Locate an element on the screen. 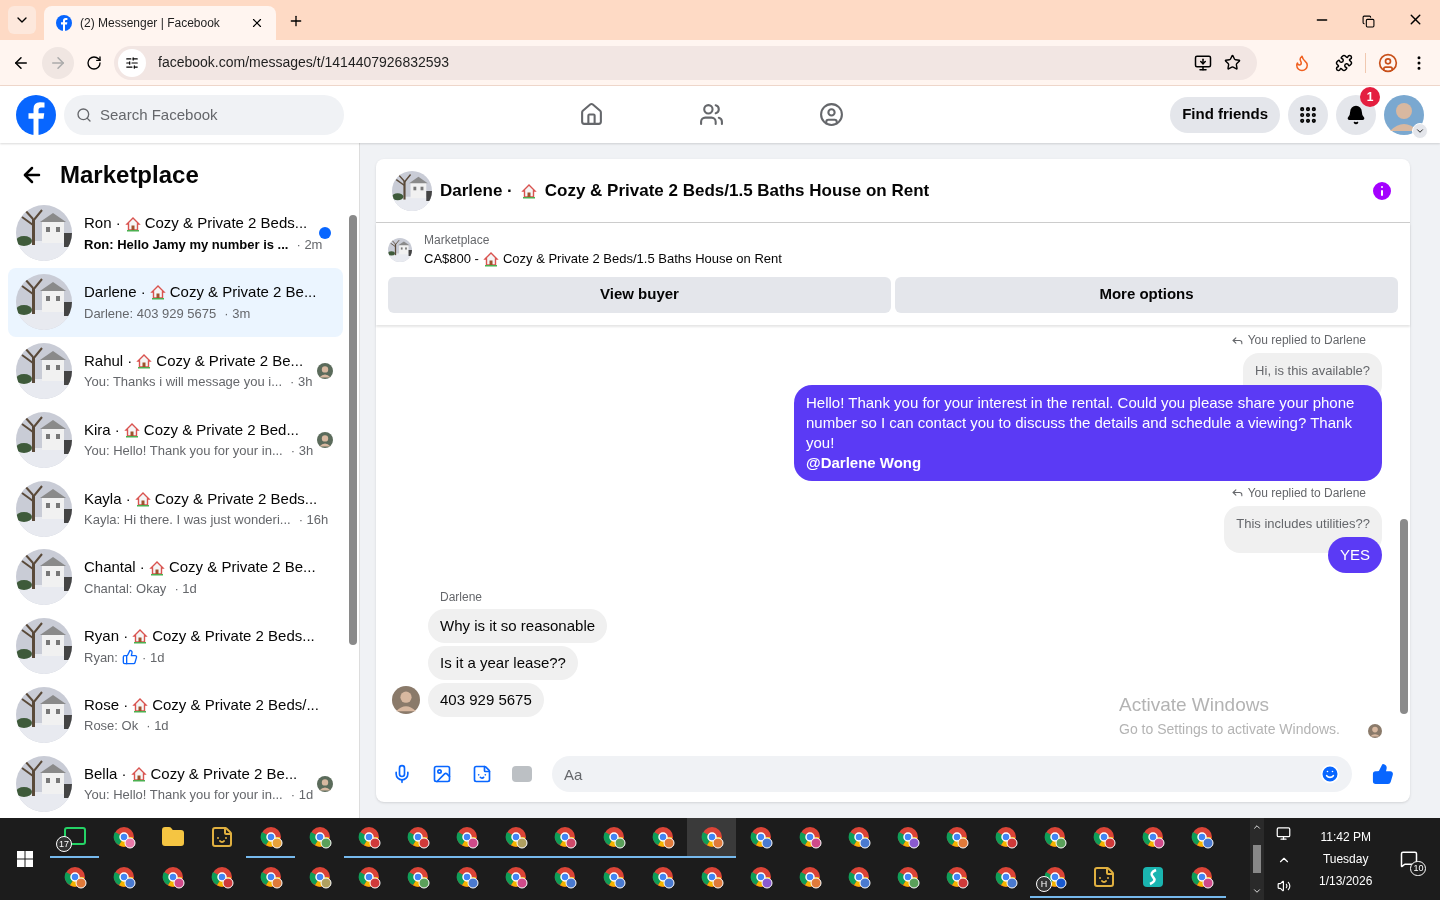  extensions-icon is located at coordinates (1344, 62).